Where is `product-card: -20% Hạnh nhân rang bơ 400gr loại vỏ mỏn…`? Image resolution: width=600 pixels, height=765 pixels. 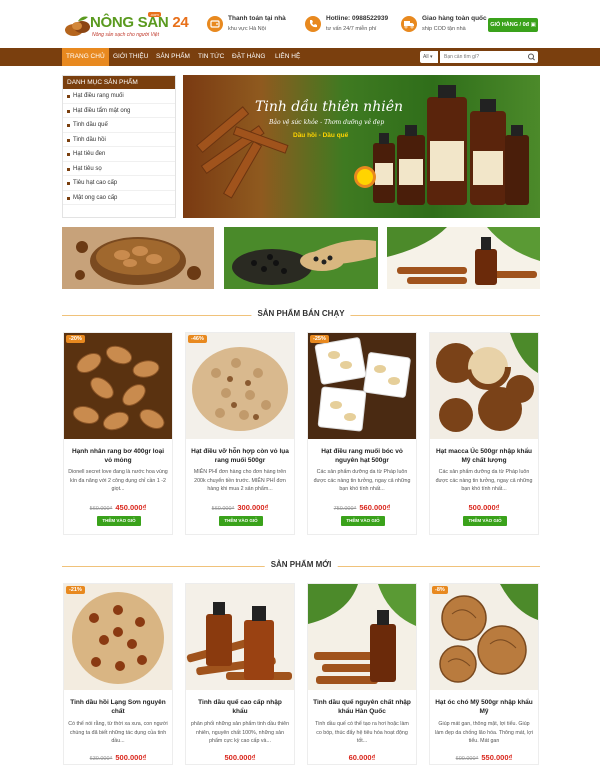 product-card: -20% Hạnh nhân rang bơ 400gr loại vỏ mỏn… is located at coordinates (118, 433).